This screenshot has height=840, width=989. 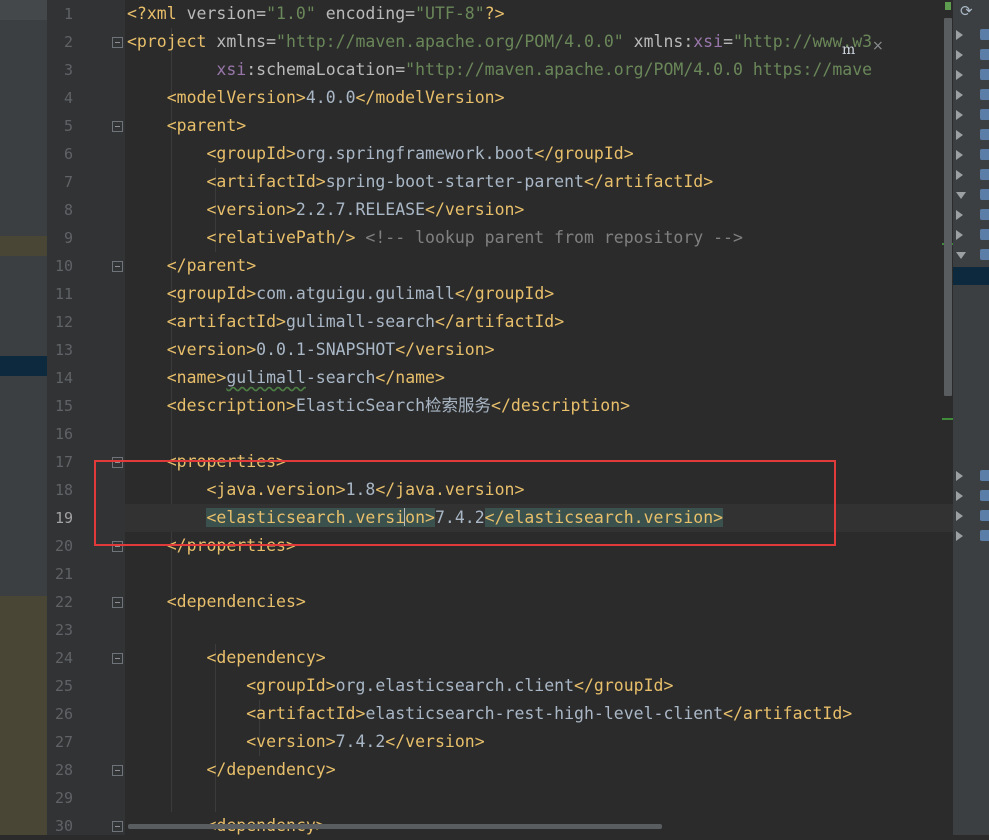 I want to click on code-line: <version>2.2.7.RELEASE</version>, so click(x=325, y=210).